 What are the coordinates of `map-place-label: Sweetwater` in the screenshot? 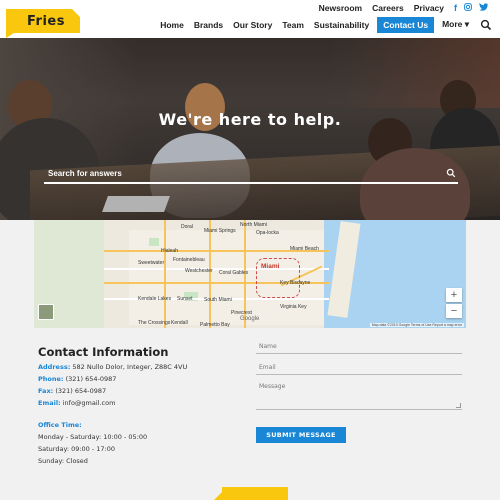 It's located at (151, 263).